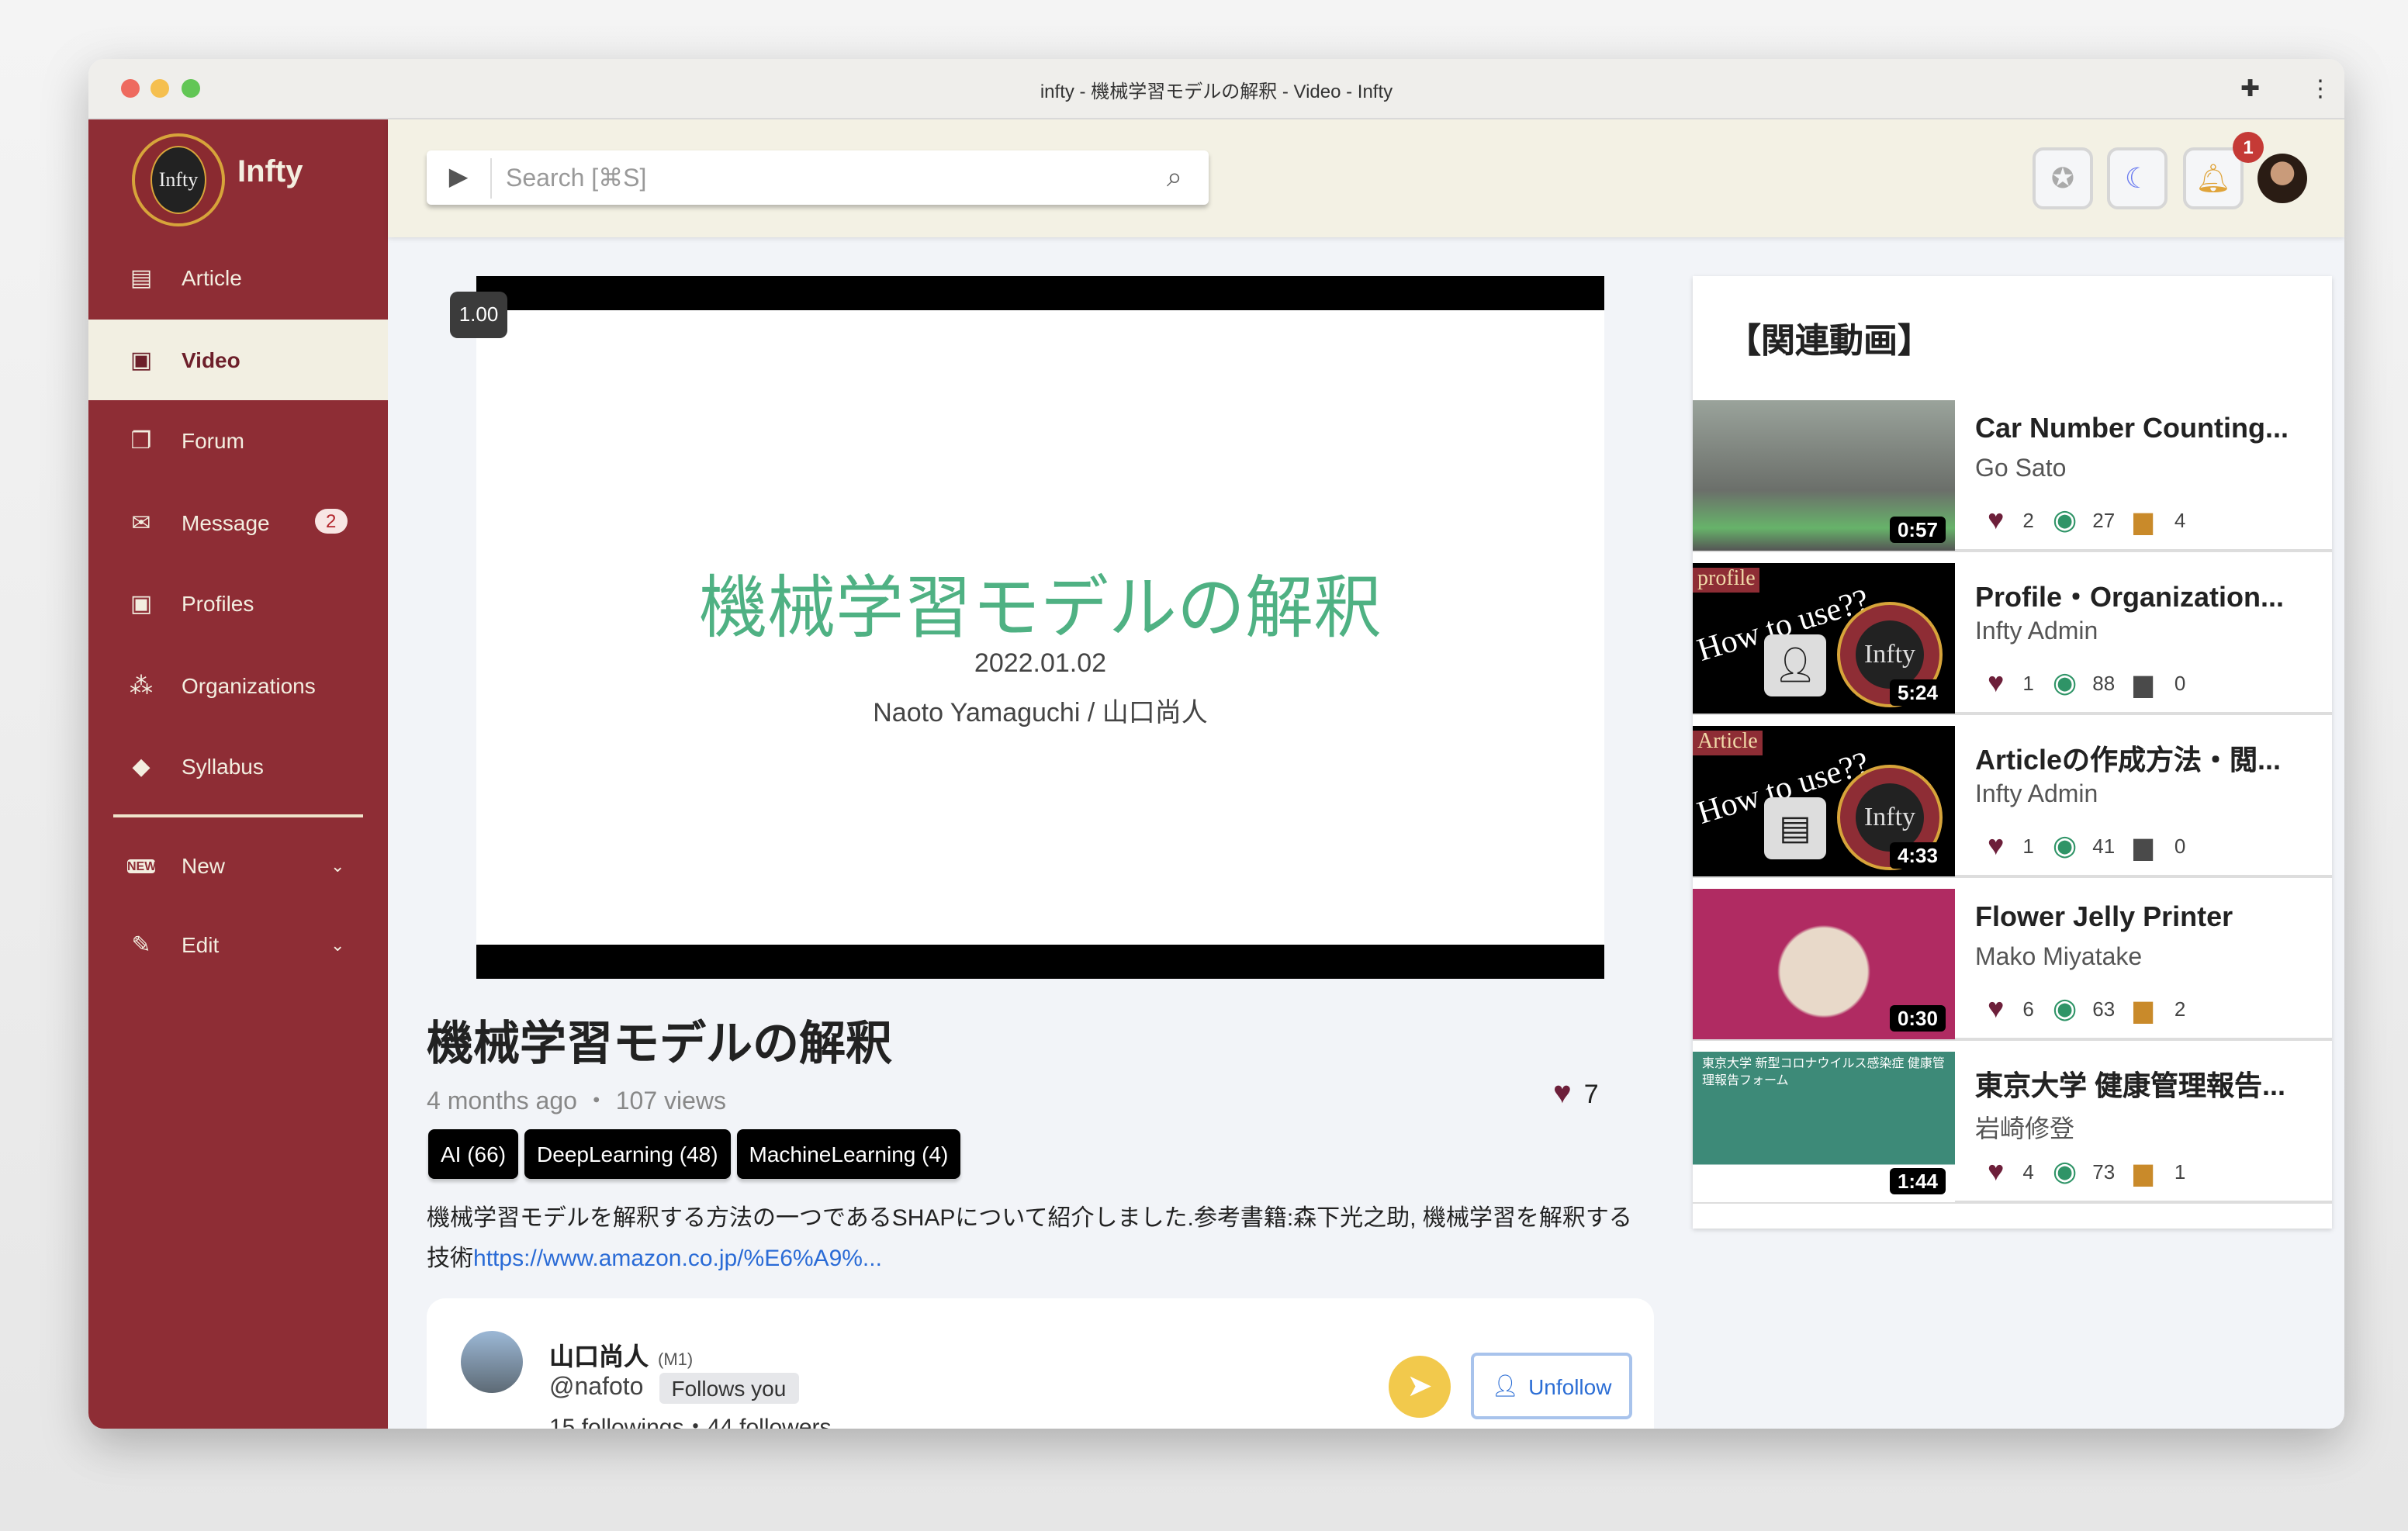  What do you see at coordinates (1917, 1018) in the screenshot?
I see `duration-badge: 0:30` at bounding box center [1917, 1018].